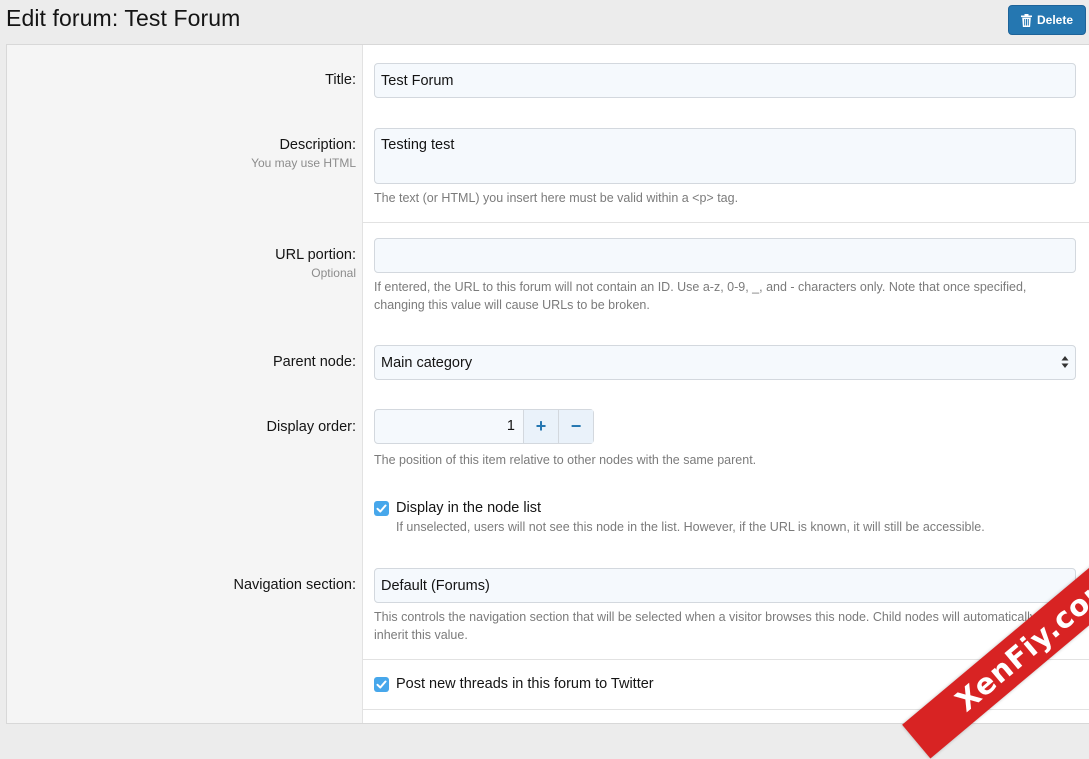 The image size is (1089, 759). What do you see at coordinates (1055, 20) in the screenshot?
I see `delete-button-label: Delete` at bounding box center [1055, 20].